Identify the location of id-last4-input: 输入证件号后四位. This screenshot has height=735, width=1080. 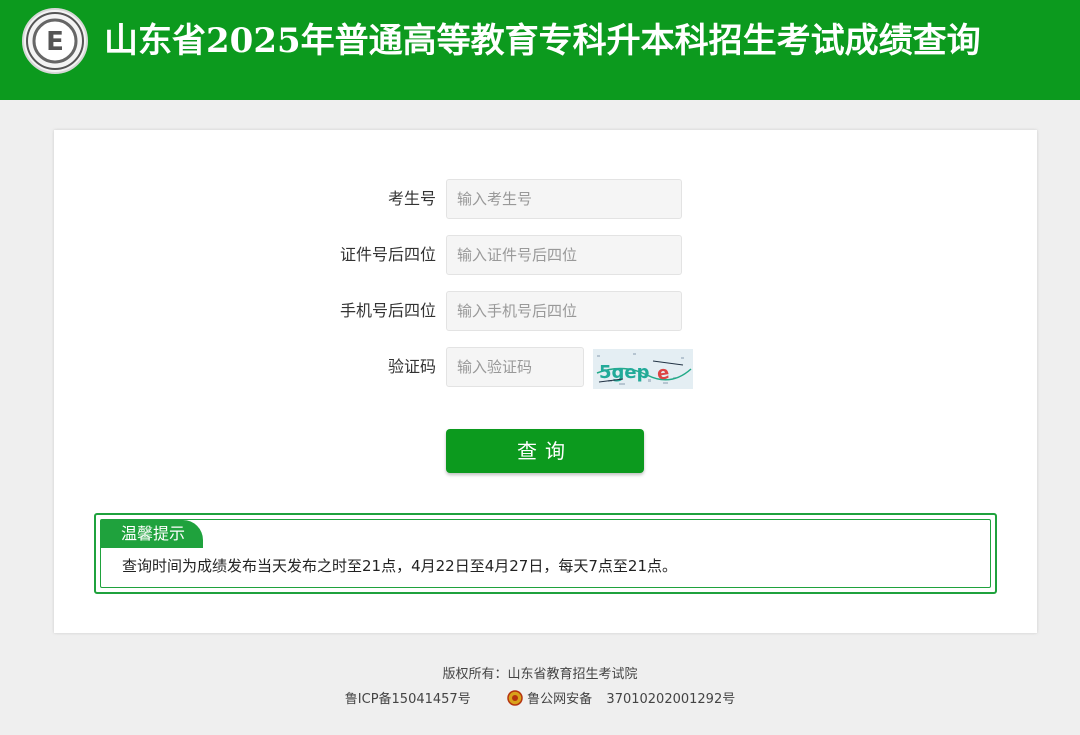
(564, 255).